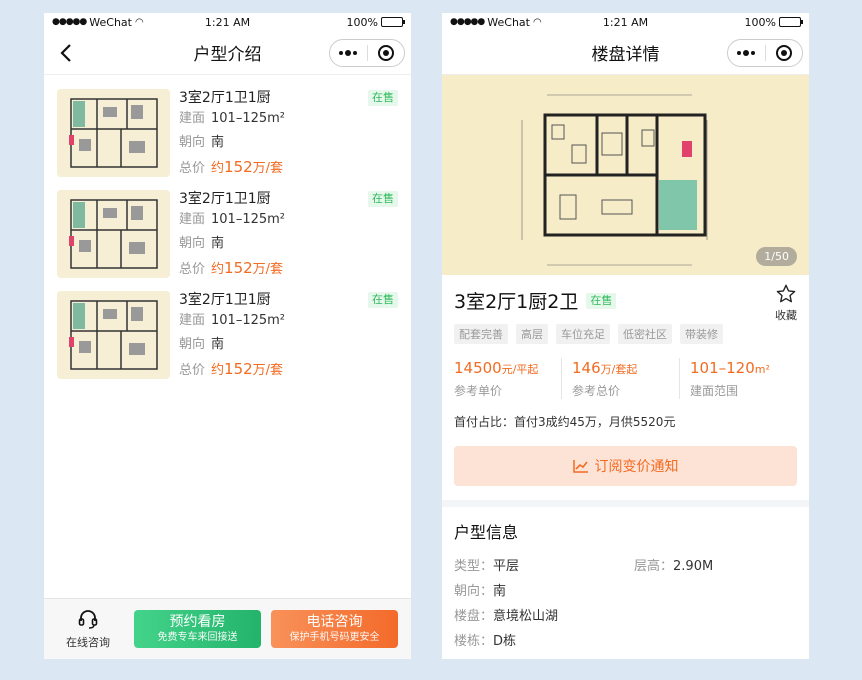 Image resolution: width=862 pixels, height=680 pixels. What do you see at coordinates (738, 378) in the screenshot?
I see `stat-area-range: 101–120m² 建面范围` at bounding box center [738, 378].